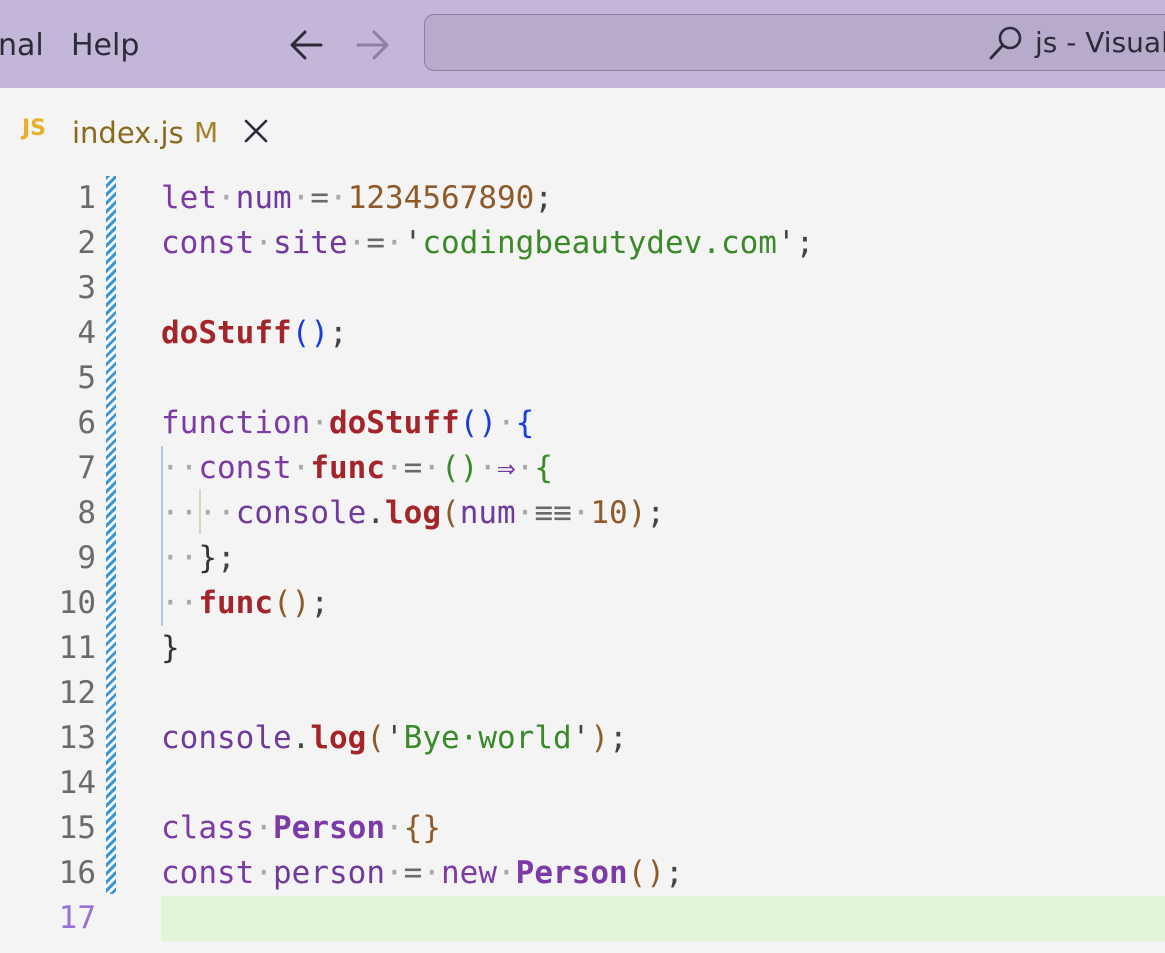 The height and width of the screenshot is (953, 1165). I want to click on line-number: 4, so click(86, 333).